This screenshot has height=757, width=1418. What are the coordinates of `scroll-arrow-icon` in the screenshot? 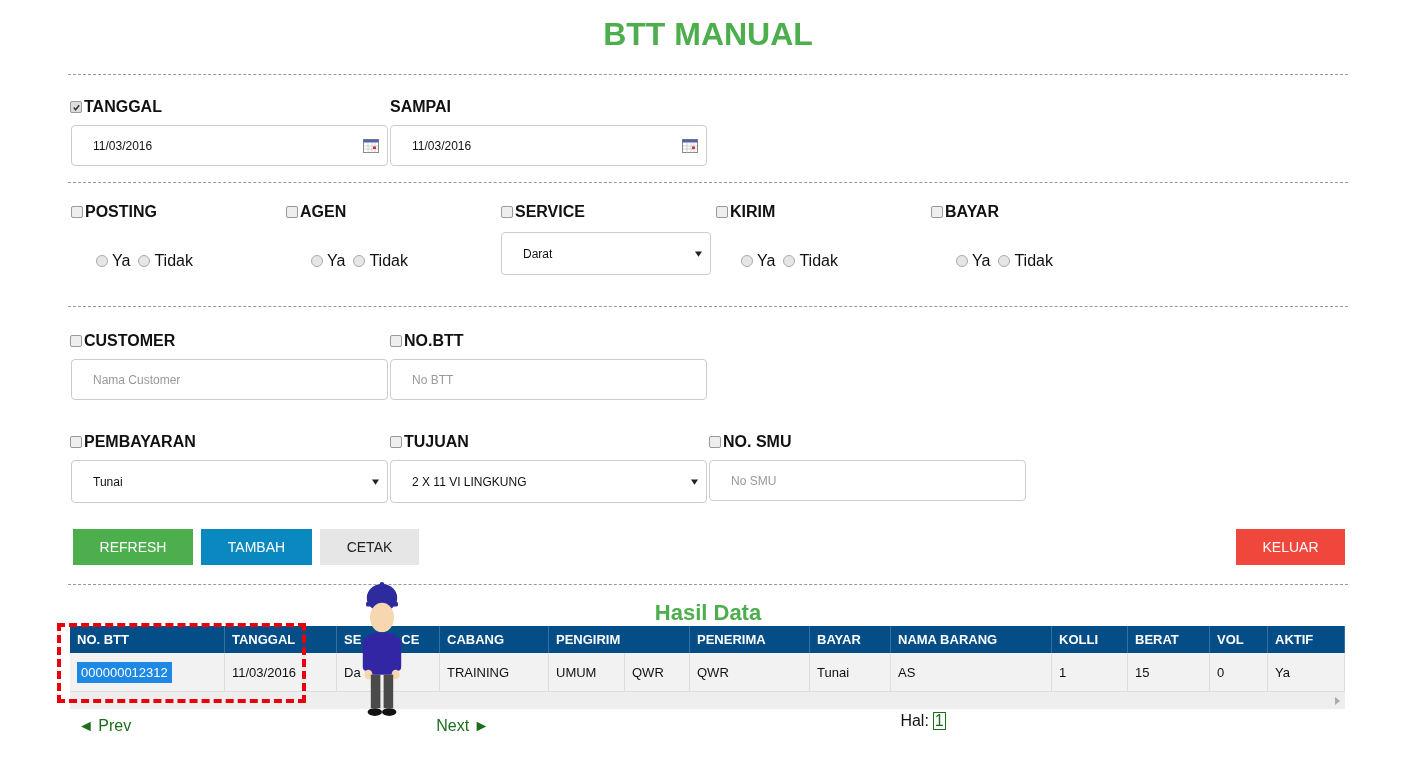 It's located at (1337, 700).